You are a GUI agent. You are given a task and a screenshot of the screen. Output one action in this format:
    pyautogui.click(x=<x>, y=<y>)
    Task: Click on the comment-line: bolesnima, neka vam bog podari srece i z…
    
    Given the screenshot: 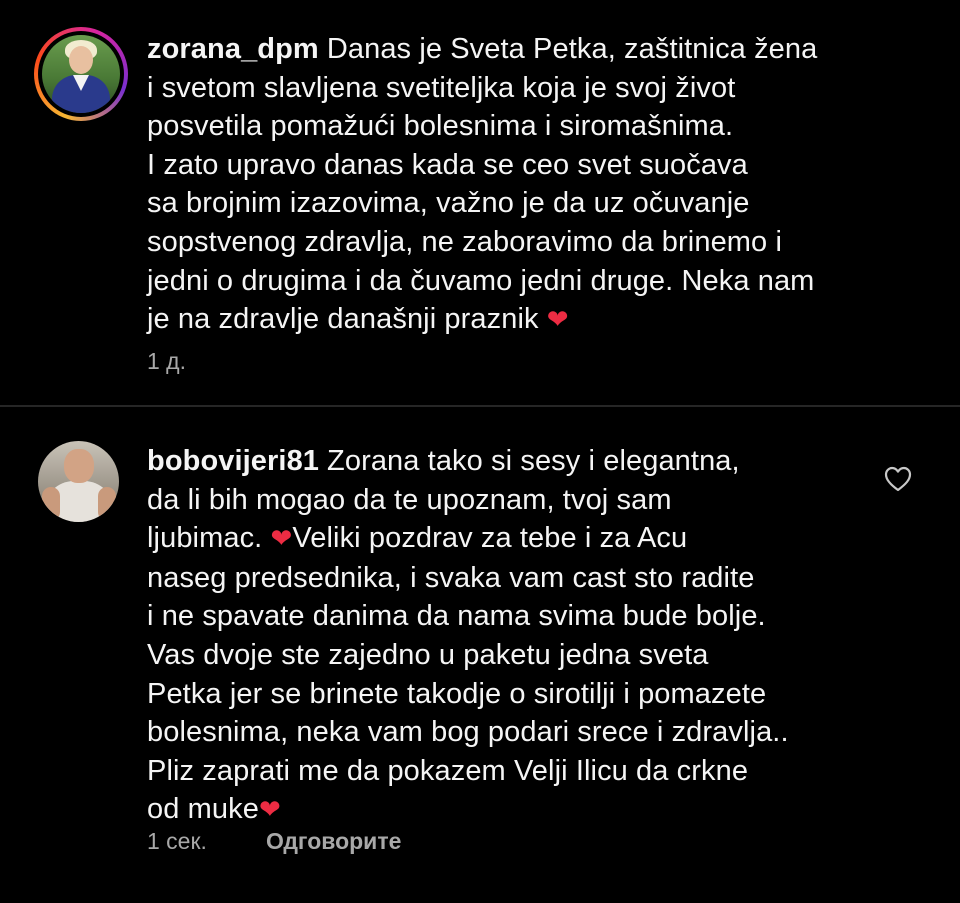 What is the action you would take?
    pyautogui.click(x=468, y=732)
    